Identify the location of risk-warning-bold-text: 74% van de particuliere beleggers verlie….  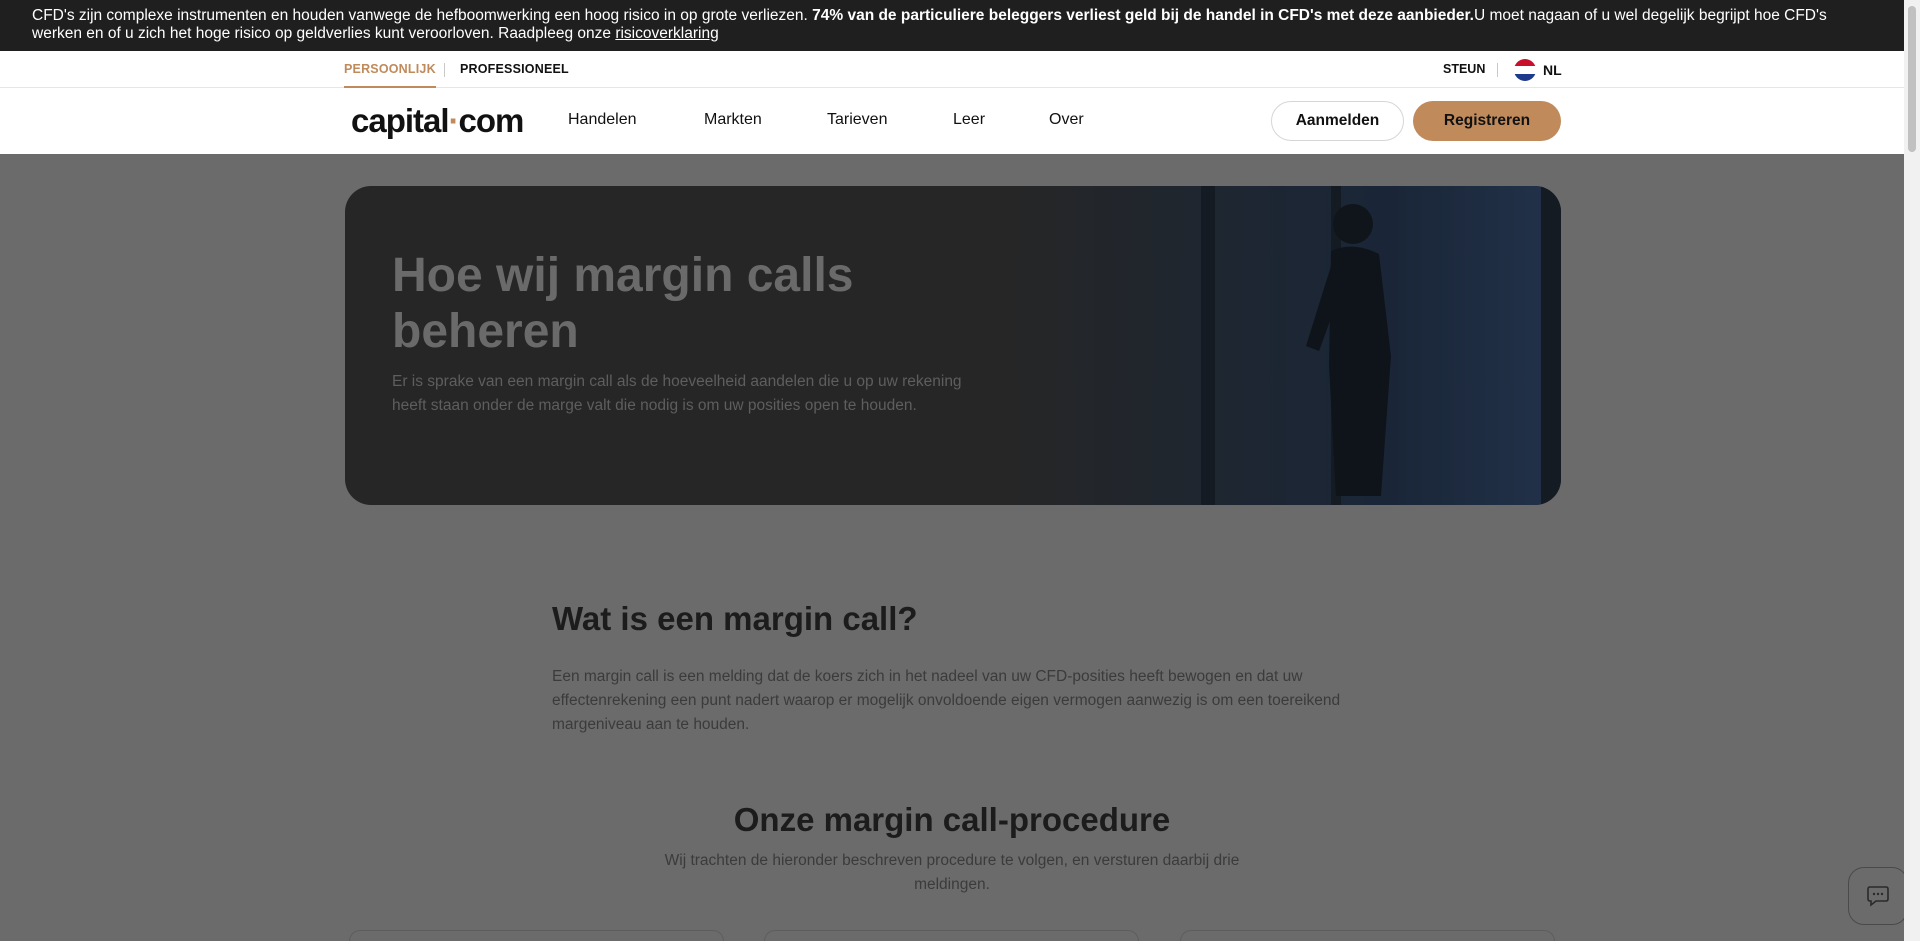
(1143, 15).